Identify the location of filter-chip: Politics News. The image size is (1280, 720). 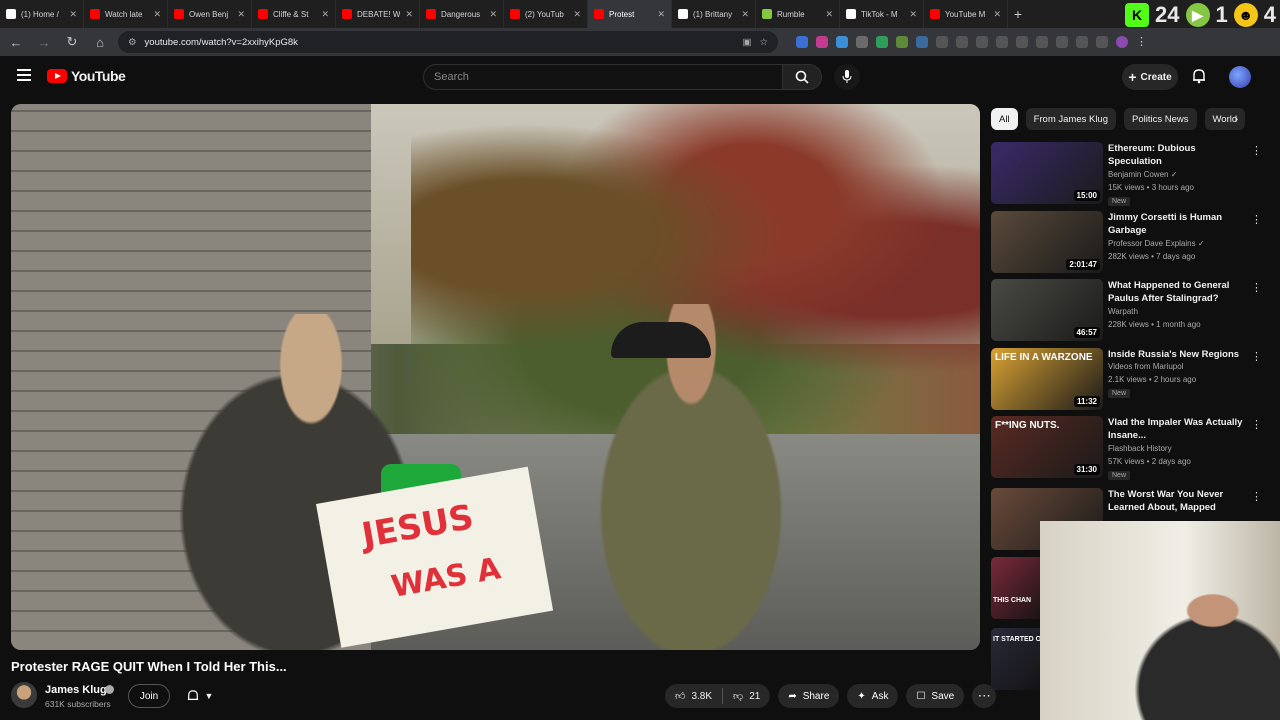
(1160, 119).